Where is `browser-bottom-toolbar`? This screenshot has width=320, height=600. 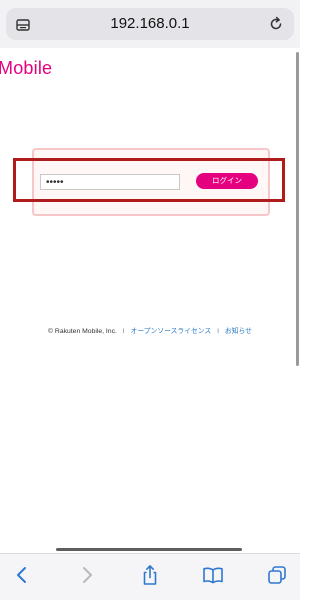
browser-bottom-toolbar is located at coordinates (150, 576).